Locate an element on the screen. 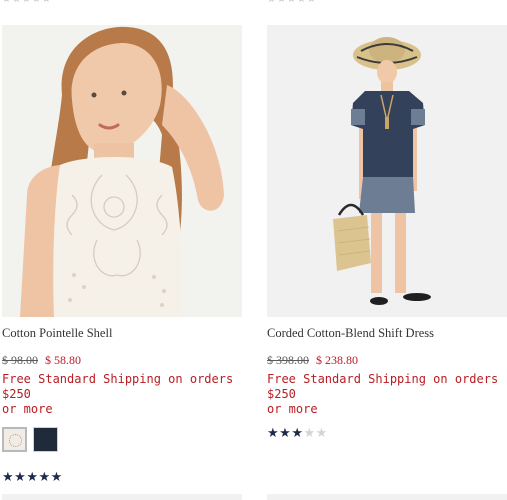 This screenshot has height=500, width=507. color-swatches is located at coordinates (122, 441).